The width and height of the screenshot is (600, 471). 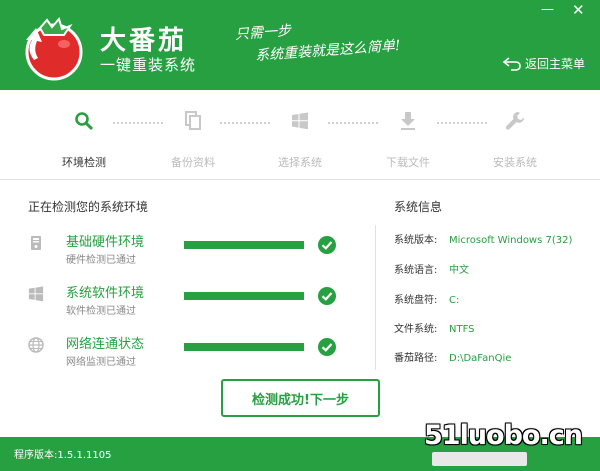 I want to click on step-label: 备份资料, so click(x=193, y=162).